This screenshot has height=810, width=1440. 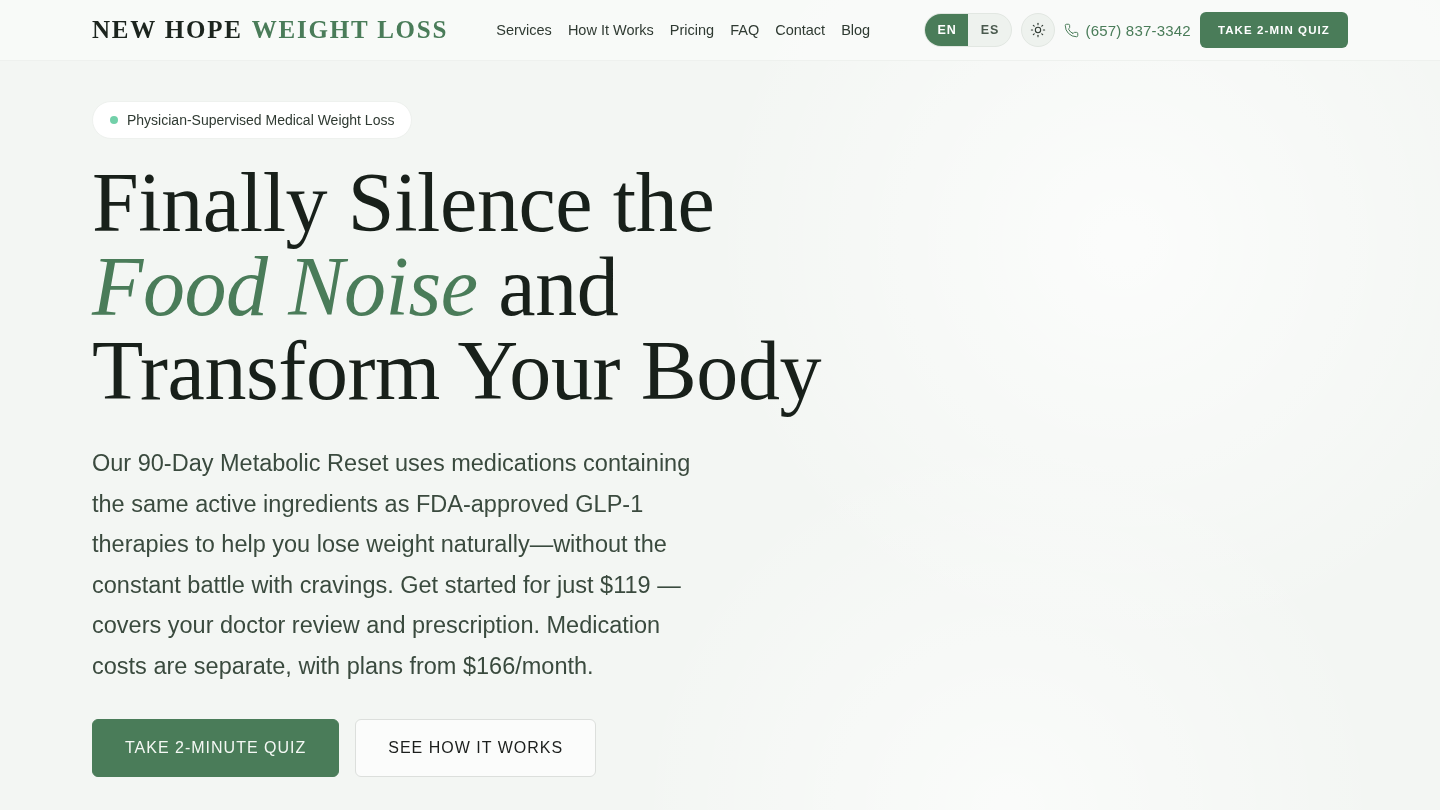 I want to click on nav-link: Blog, so click(x=856, y=30).